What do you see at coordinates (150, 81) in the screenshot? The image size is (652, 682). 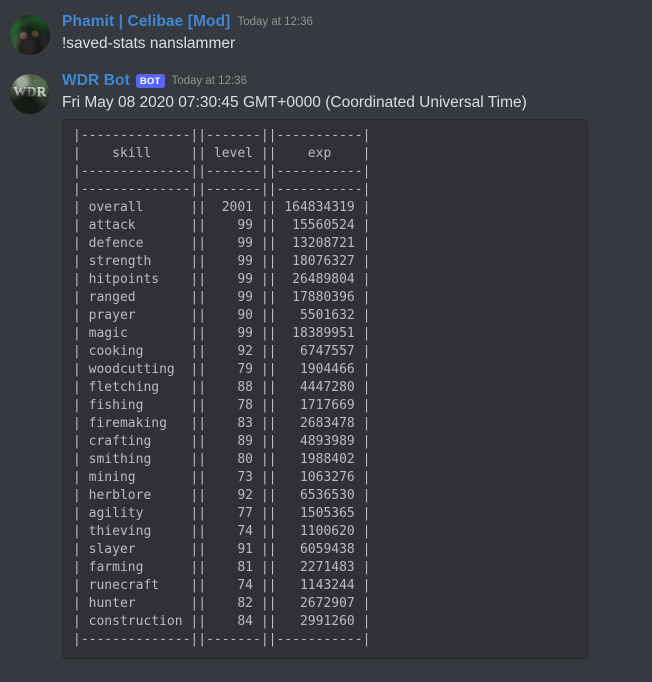 I see `bot-badge: BOT` at bounding box center [150, 81].